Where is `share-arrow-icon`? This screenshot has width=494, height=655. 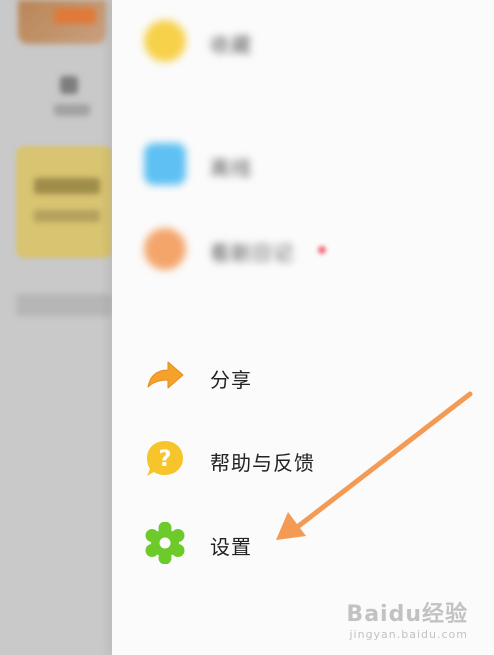 share-arrow-icon is located at coordinates (165, 376).